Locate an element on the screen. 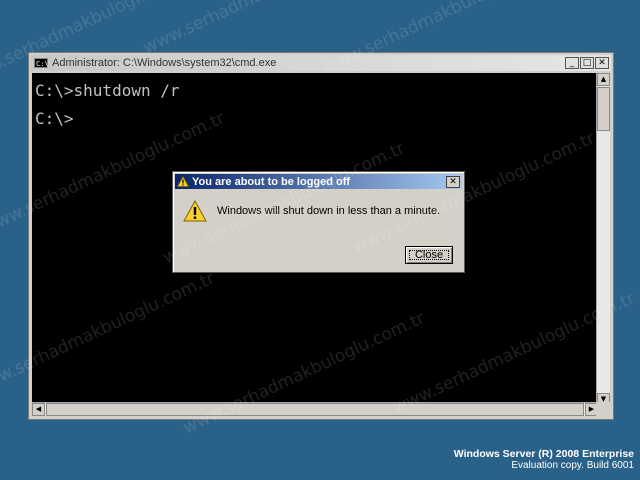  dialog-titlebar: You are about to be logged off ✕ is located at coordinates (318, 181).